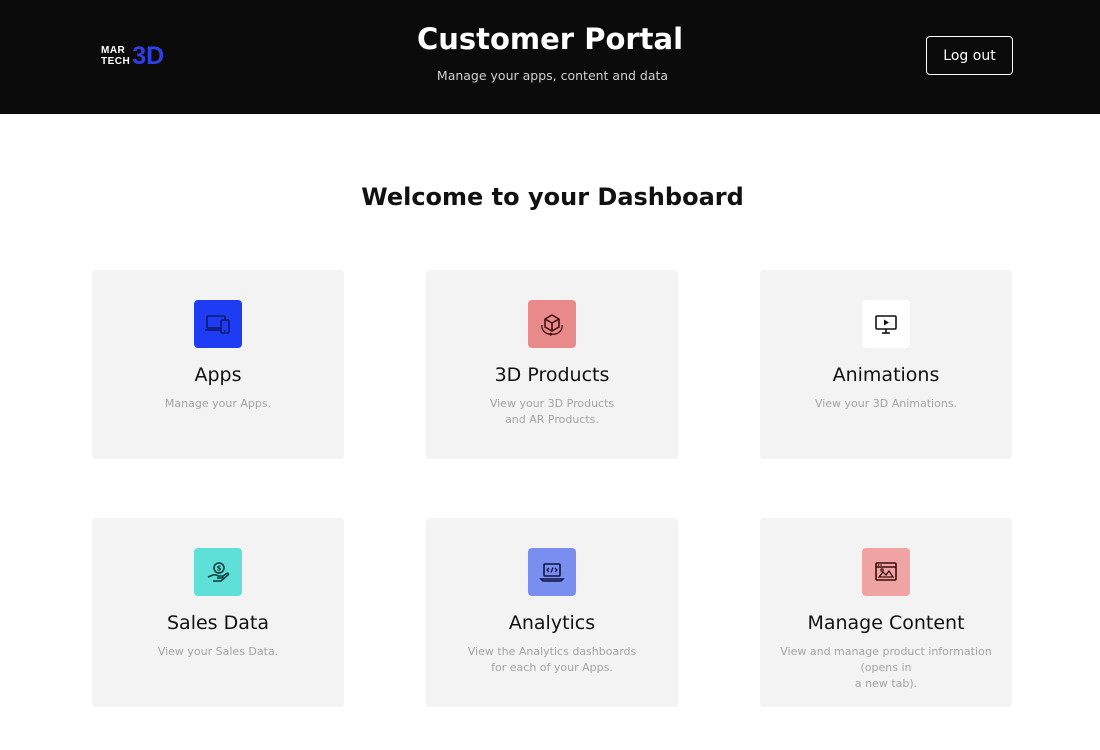  What do you see at coordinates (552, 667) in the screenshot?
I see `card-description-line: for each of your Apps.` at bounding box center [552, 667].